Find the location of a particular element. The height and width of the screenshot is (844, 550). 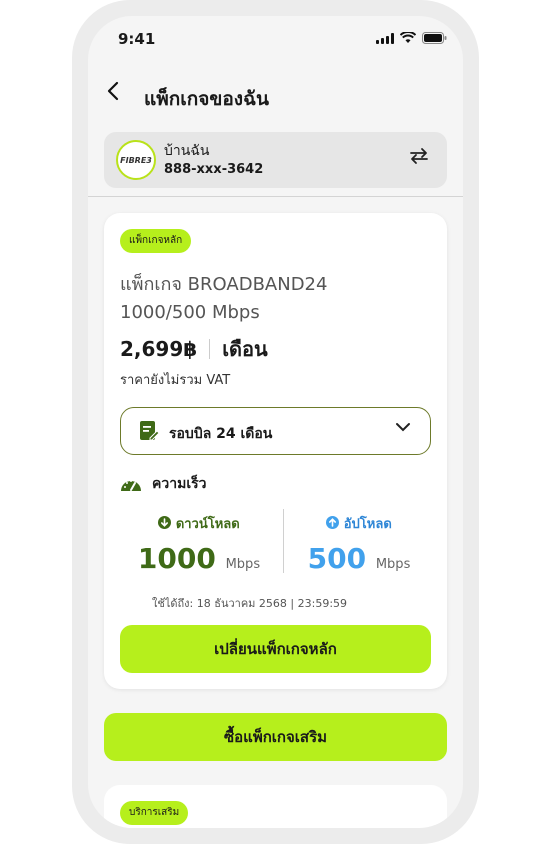

page-title: แพ็กเกจของฉัน is located at coordinates (207, 99).